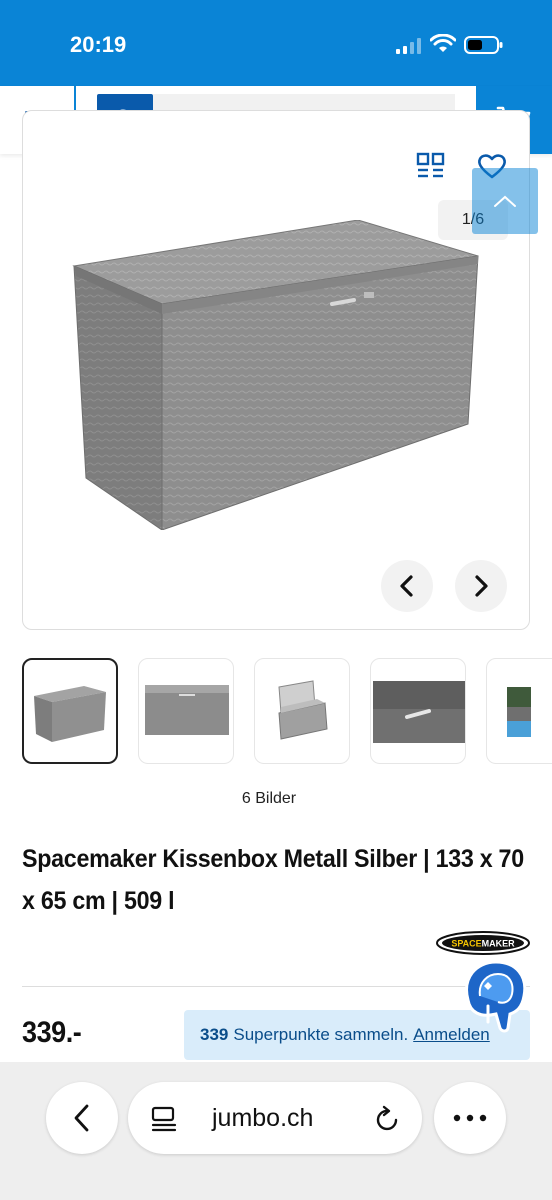 The image size is (552, 1200). I want to click on battery-icon, so click(483, 45).